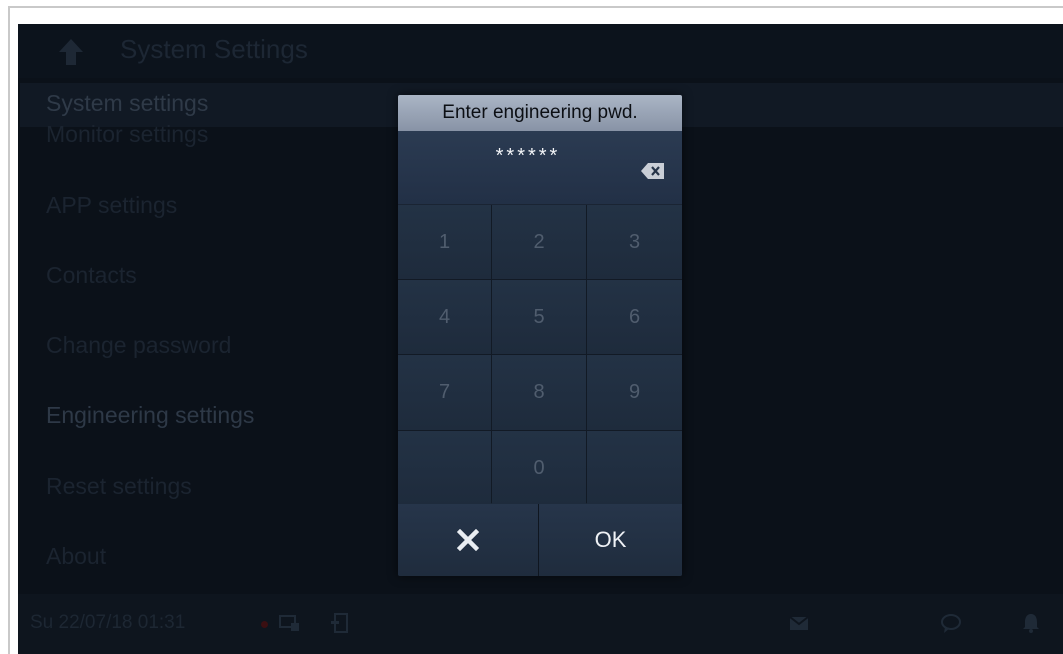 This screenshot has width=1063, height=654. What do you see at coordinates (444, 242) in the screenshot?
I see `key-1: 1` at bounding box center [444, 242].